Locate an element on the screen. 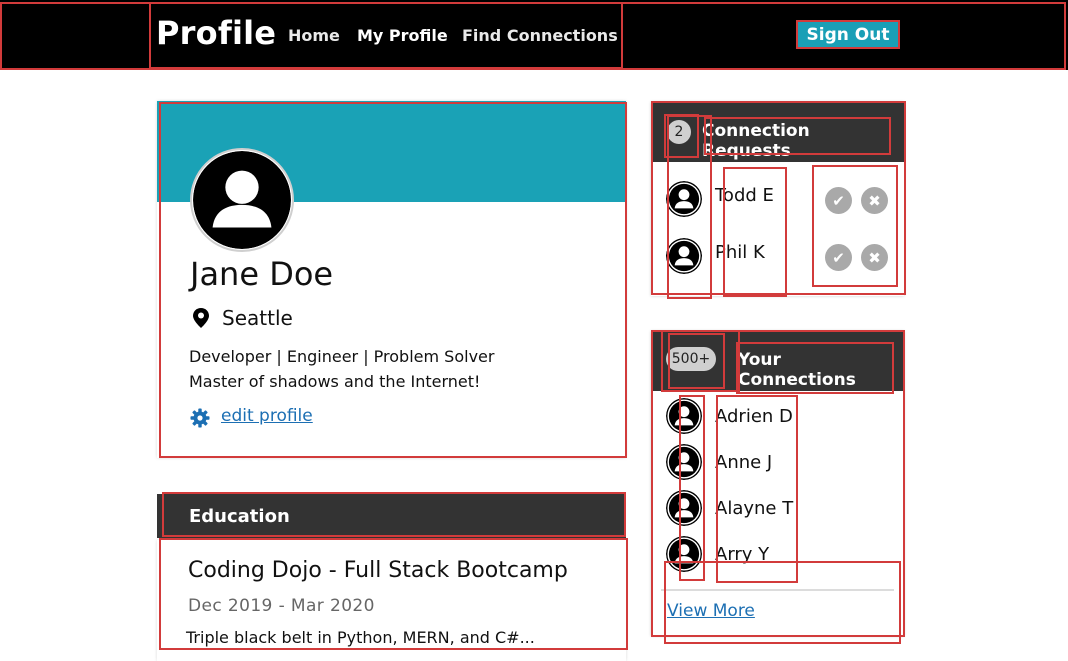 This screenshot has height=661, width=1068. request-row: Todd E ✔ ✖ is located at coordinates (777, 199).